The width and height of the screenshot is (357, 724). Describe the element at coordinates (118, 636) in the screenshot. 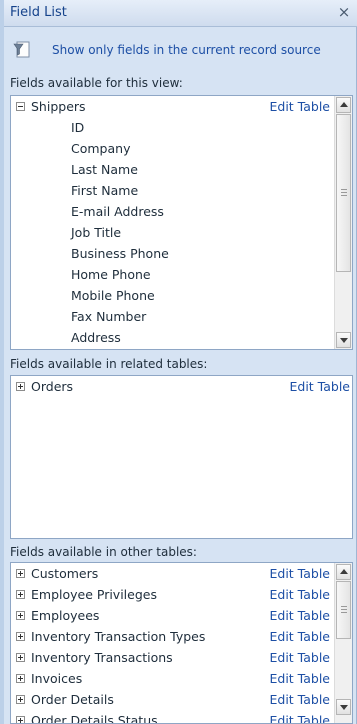

I see `table-name: Inventory Transaction Types` at that location.